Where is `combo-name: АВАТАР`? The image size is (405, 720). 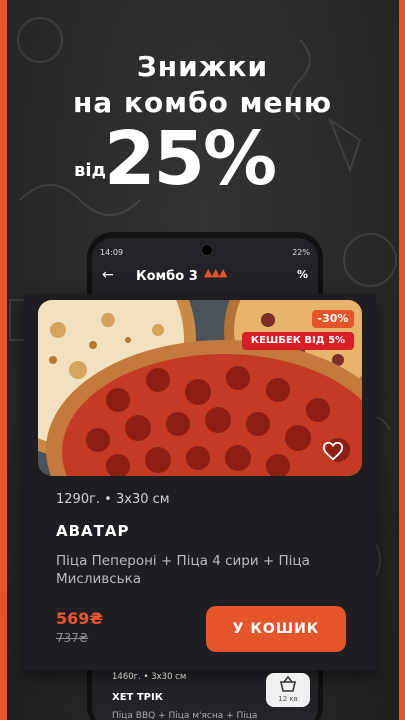 combo-name: АВАТАР is located at coordinates (93, 531).